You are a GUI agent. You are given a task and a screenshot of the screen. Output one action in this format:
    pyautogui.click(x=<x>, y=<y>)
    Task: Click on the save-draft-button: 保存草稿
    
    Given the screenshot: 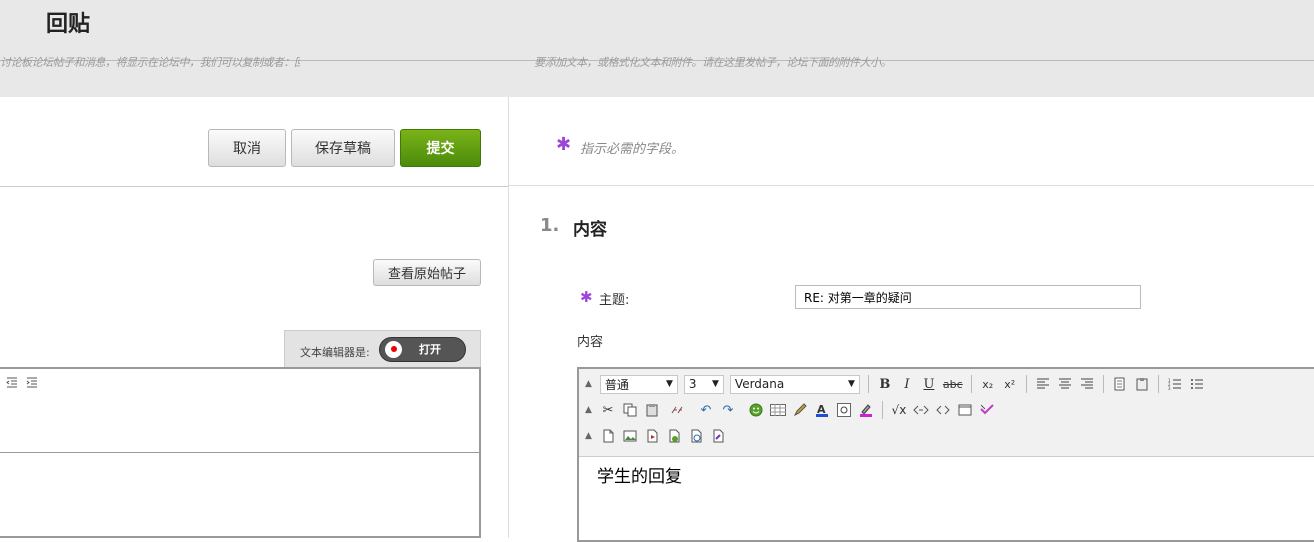 What is the action you would take?
    pyautogui.click(x=343, y=148)
    